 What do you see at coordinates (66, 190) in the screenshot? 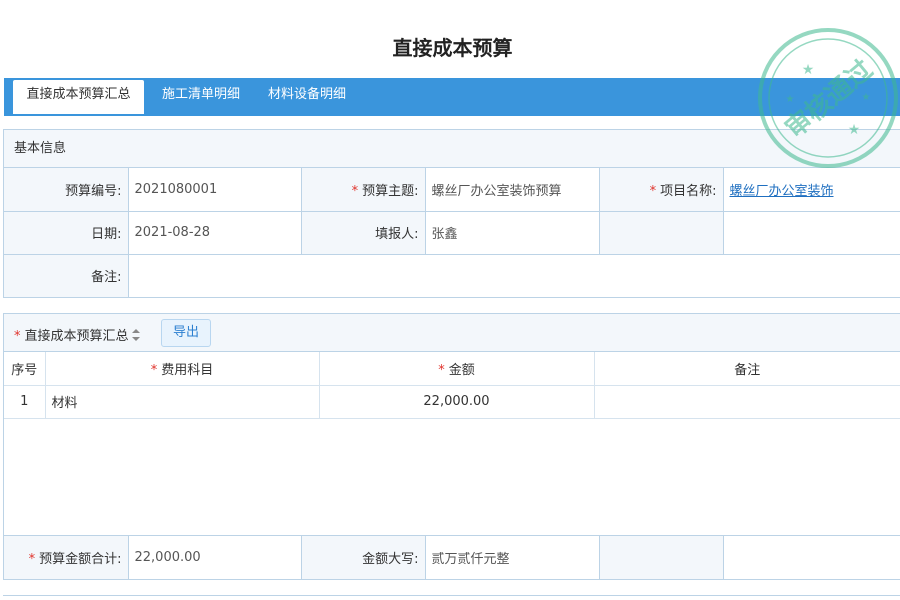
I see `budget-no-label: 预算编号:` at bounding box center [66, 190].